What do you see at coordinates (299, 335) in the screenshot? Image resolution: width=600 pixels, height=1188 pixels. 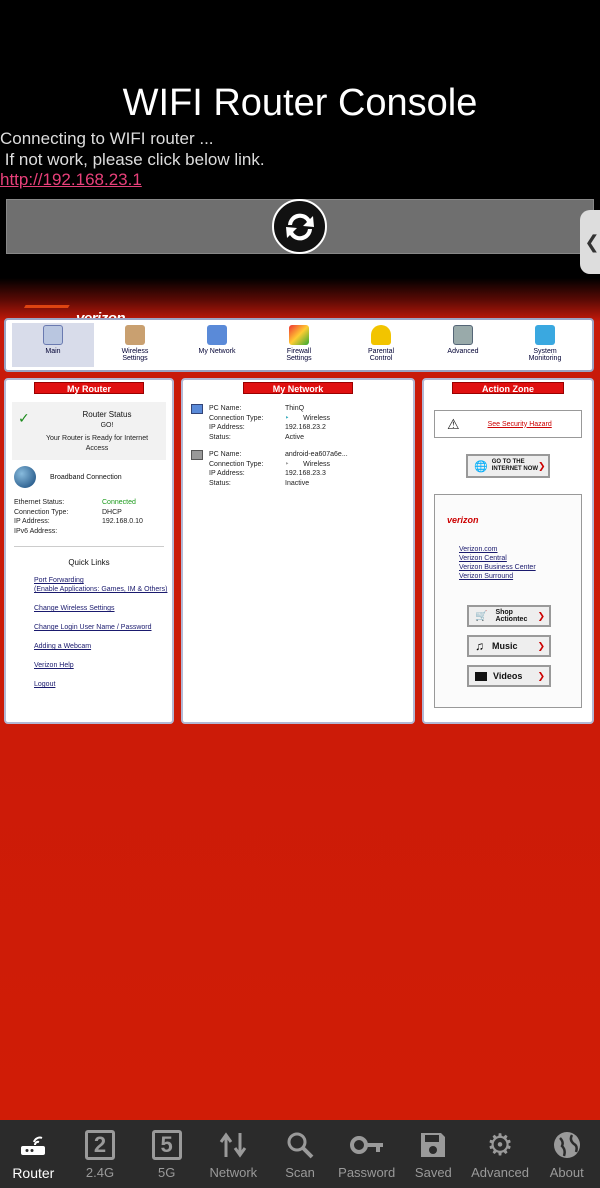 I see `firewall-icon` at bounding box center [299, 335].